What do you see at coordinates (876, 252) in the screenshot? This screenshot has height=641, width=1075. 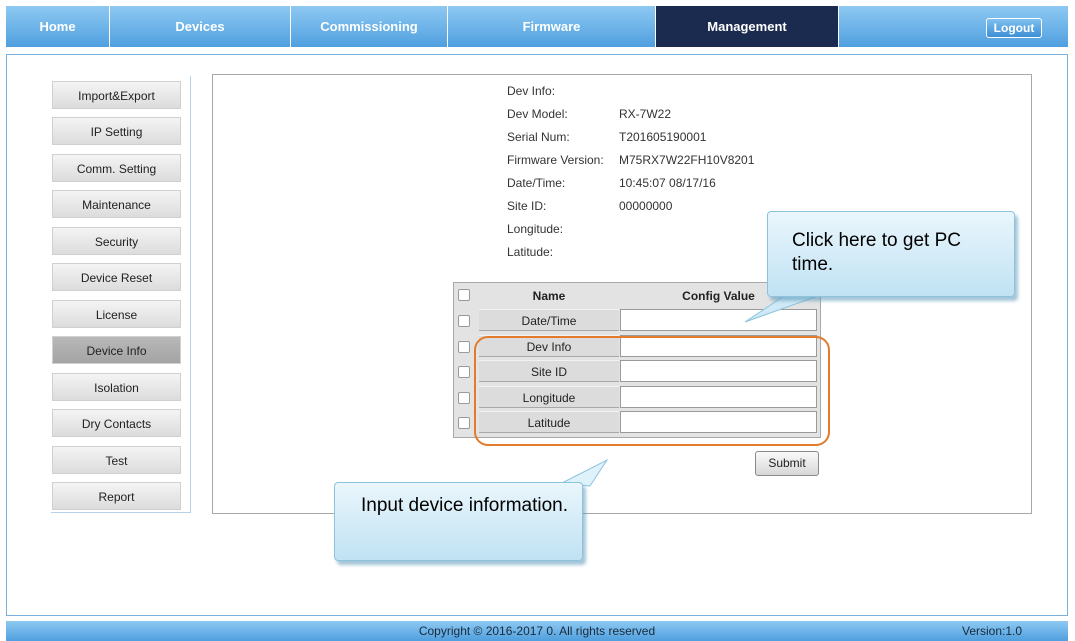 I see `pc-time-callout-text: Click here to get PC time.` at bounding box center [876, 252].